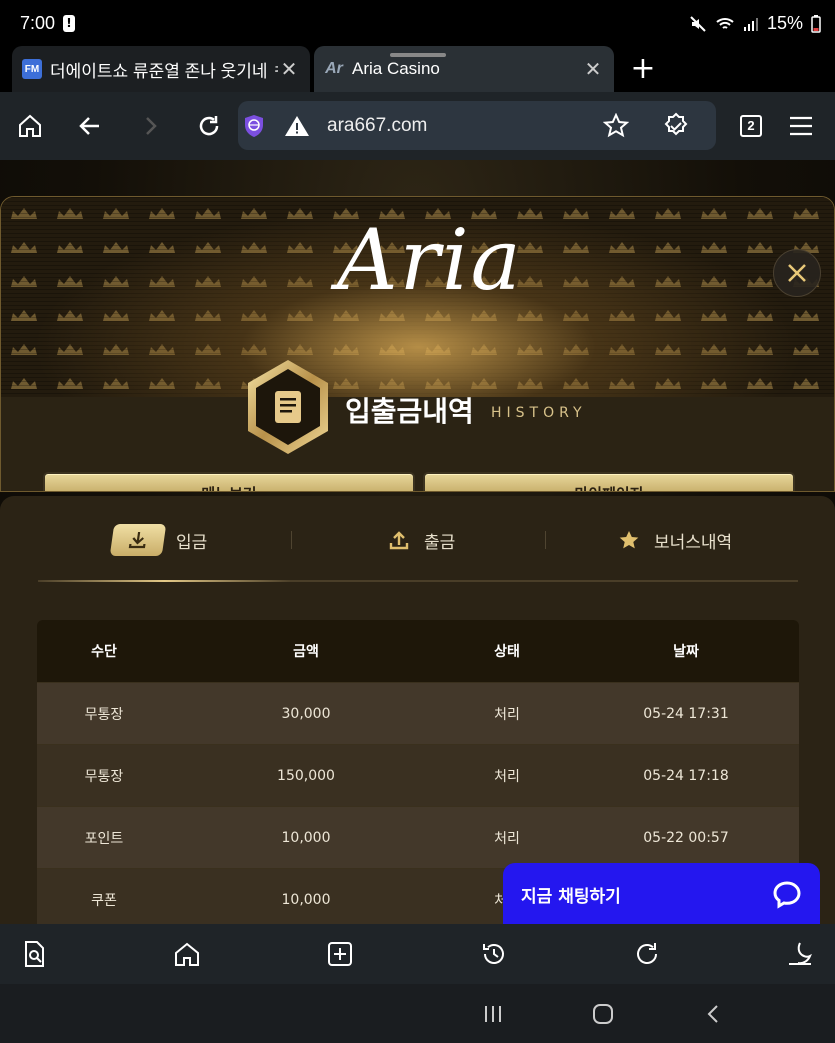 This screenshot has height=1043, width=835. I want to click on status-time: 7:00, so click(38, 23).